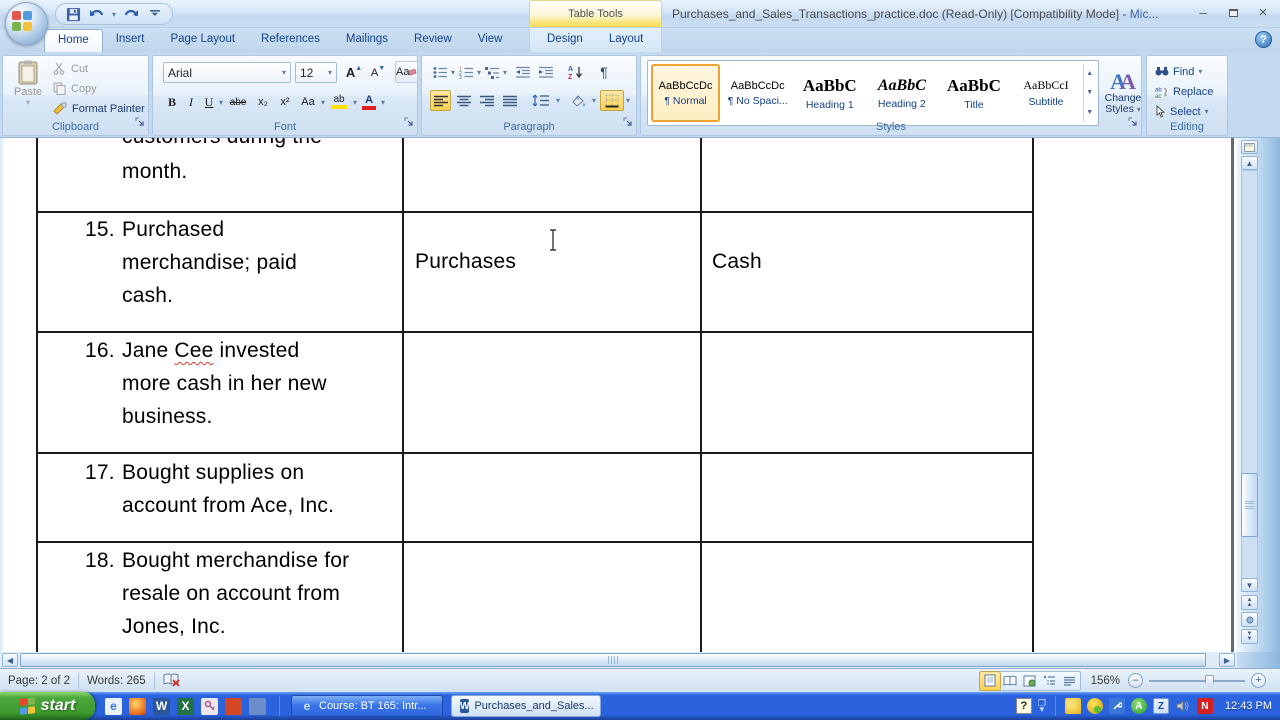 The width and height of the screenshot is (1280, 720). What do you see at coordinates (1184, 91) in the screenshot?
I see `replace-button: ab ac Replace` at bounding box center [1184, 91].